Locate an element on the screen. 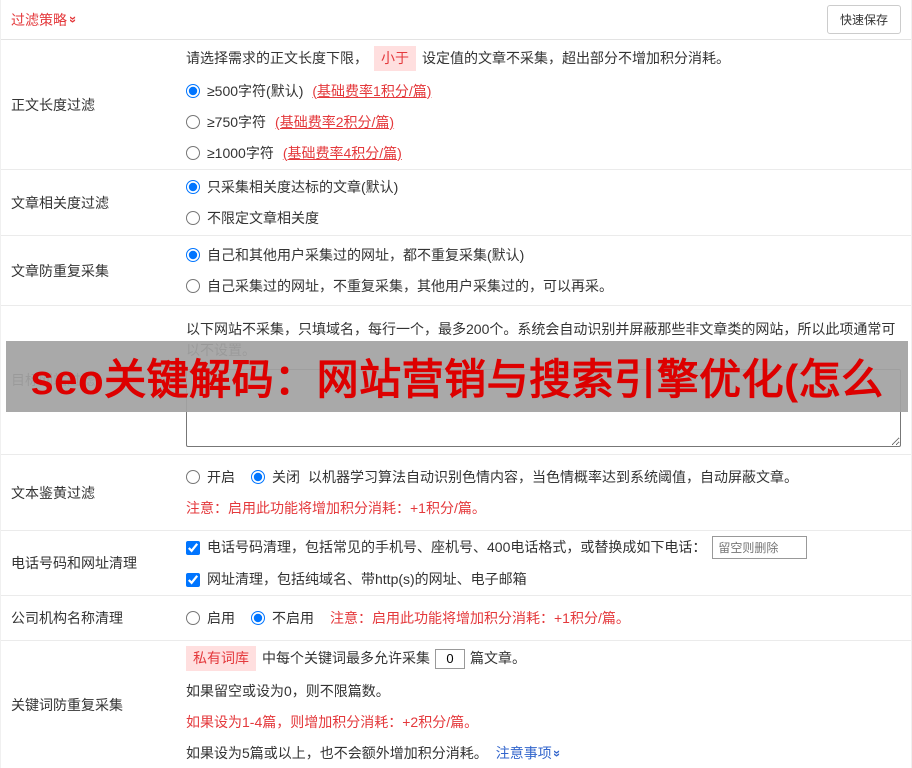 Image resolution: width=912 pixels, height=768 pixels. dedup-label: 文章防重复采集 is located at coordinates (60, 270).